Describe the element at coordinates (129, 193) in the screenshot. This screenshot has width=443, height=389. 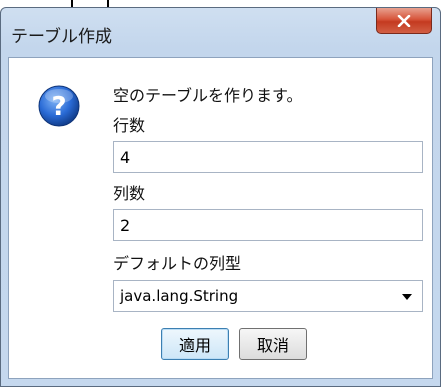
I see `columns-label: 列数` at that location.